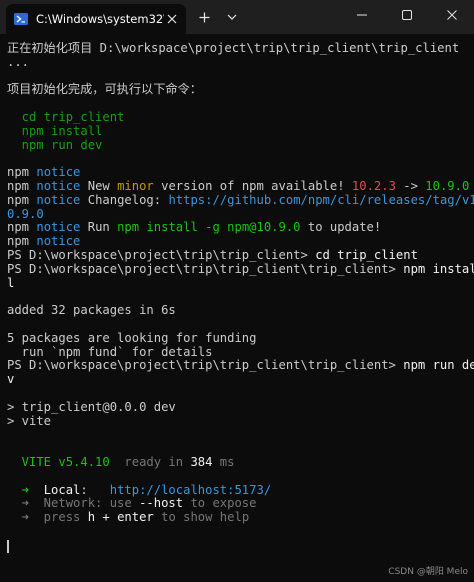 The width and height of the screenshot is (474, 582). I want to click on terminal-text-segment: ms, so click(223, 461).